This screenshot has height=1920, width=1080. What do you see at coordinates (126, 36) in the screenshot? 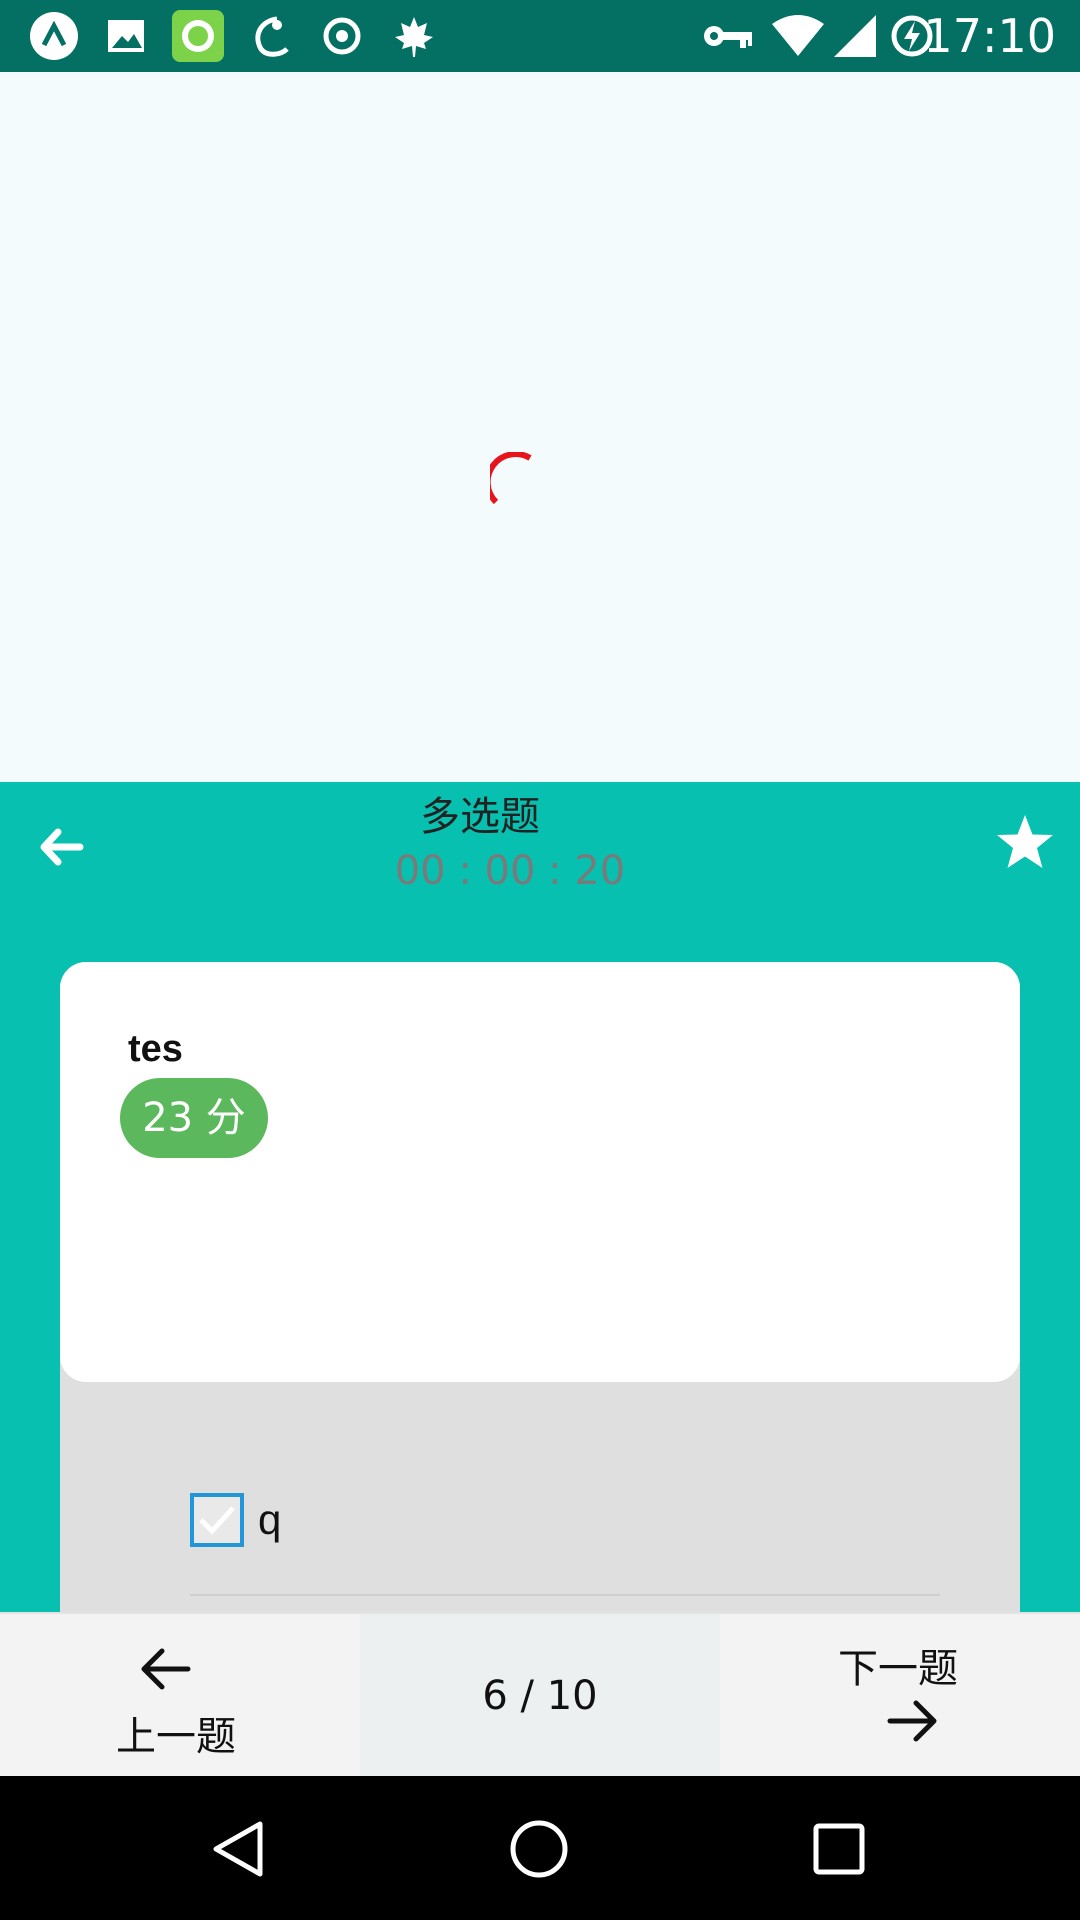
I see `image-icon` at bounding box center [126, 36].